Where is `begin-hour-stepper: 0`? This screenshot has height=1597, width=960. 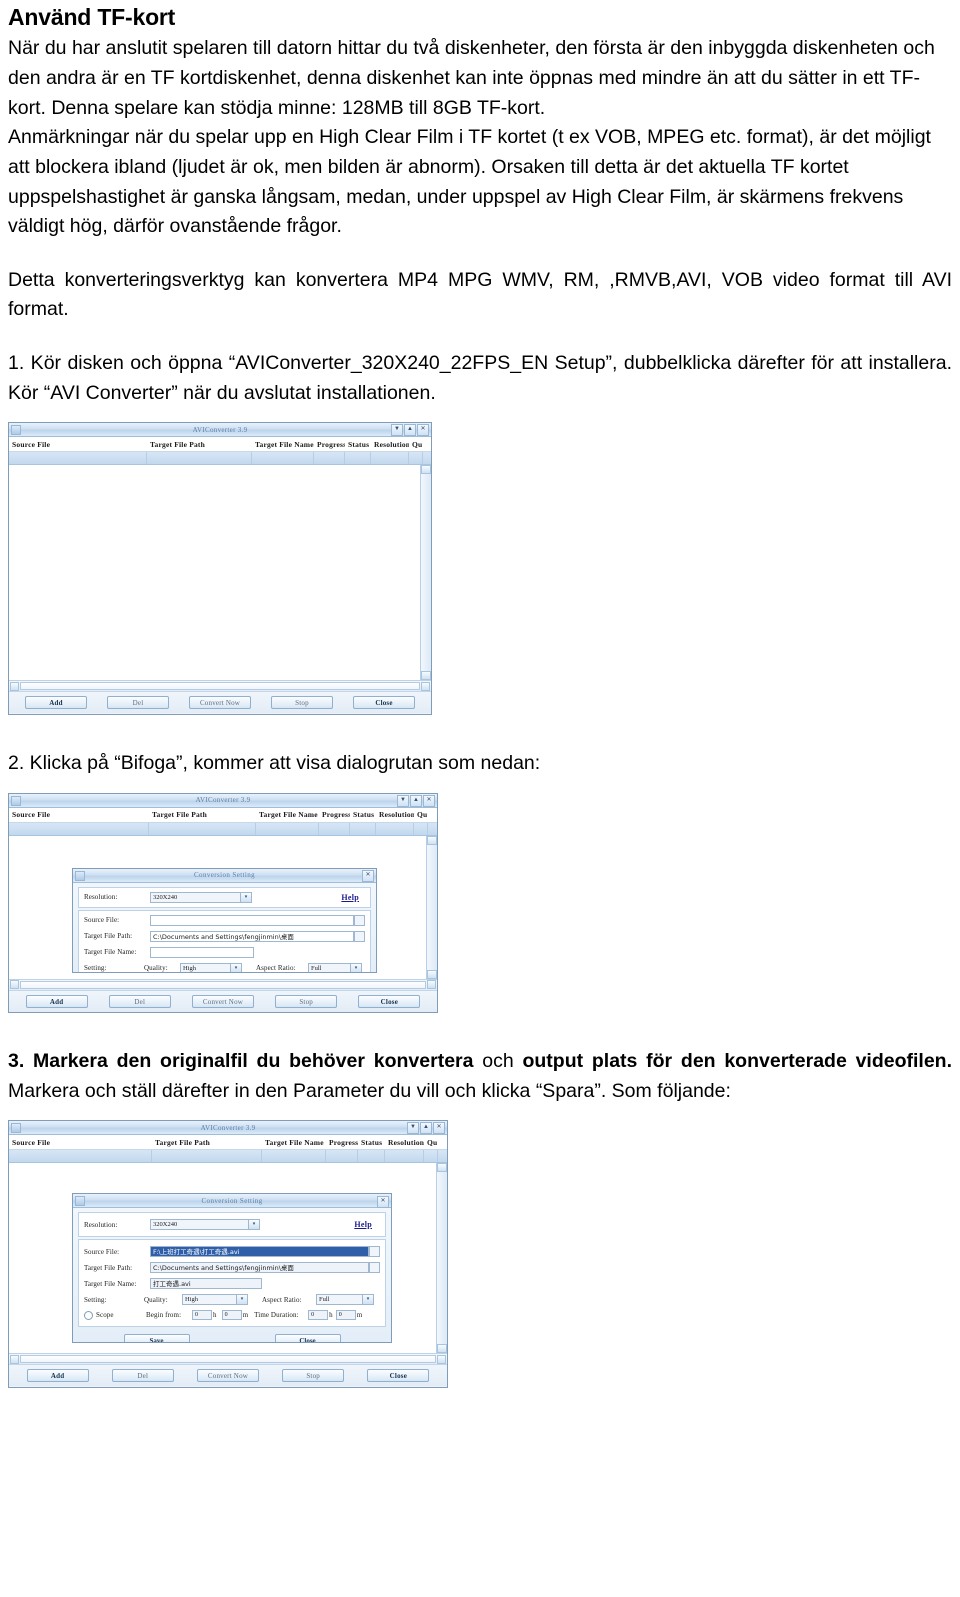
begin-hour-stepper: 0 is located at coordinates (202, 1315).